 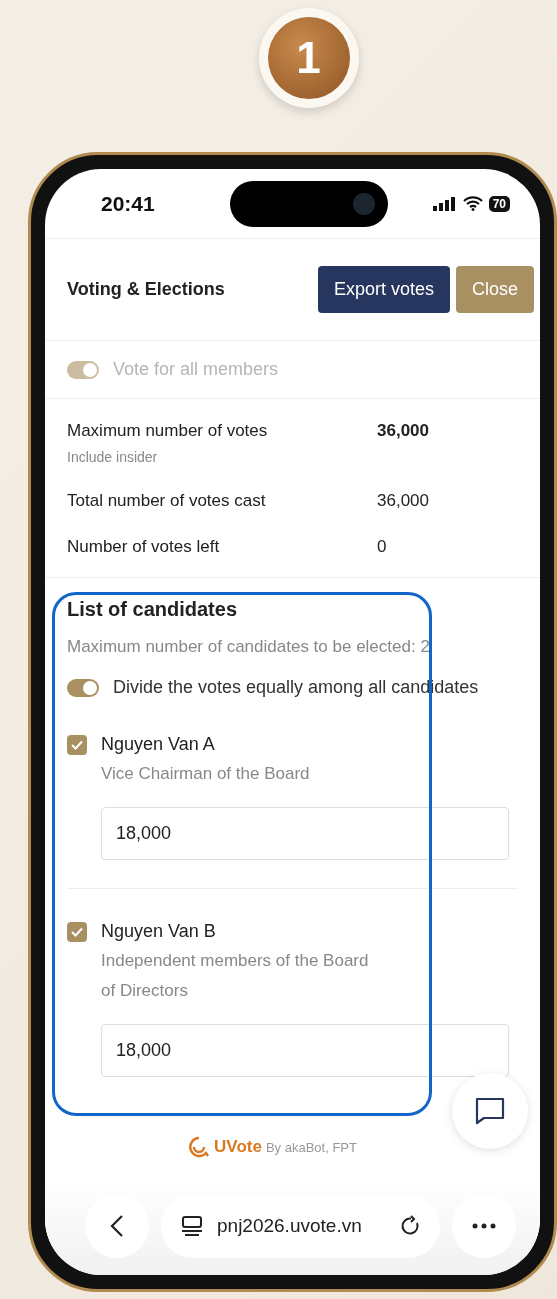 I want to click on tabs-icon, so click(x=192, y=1226).